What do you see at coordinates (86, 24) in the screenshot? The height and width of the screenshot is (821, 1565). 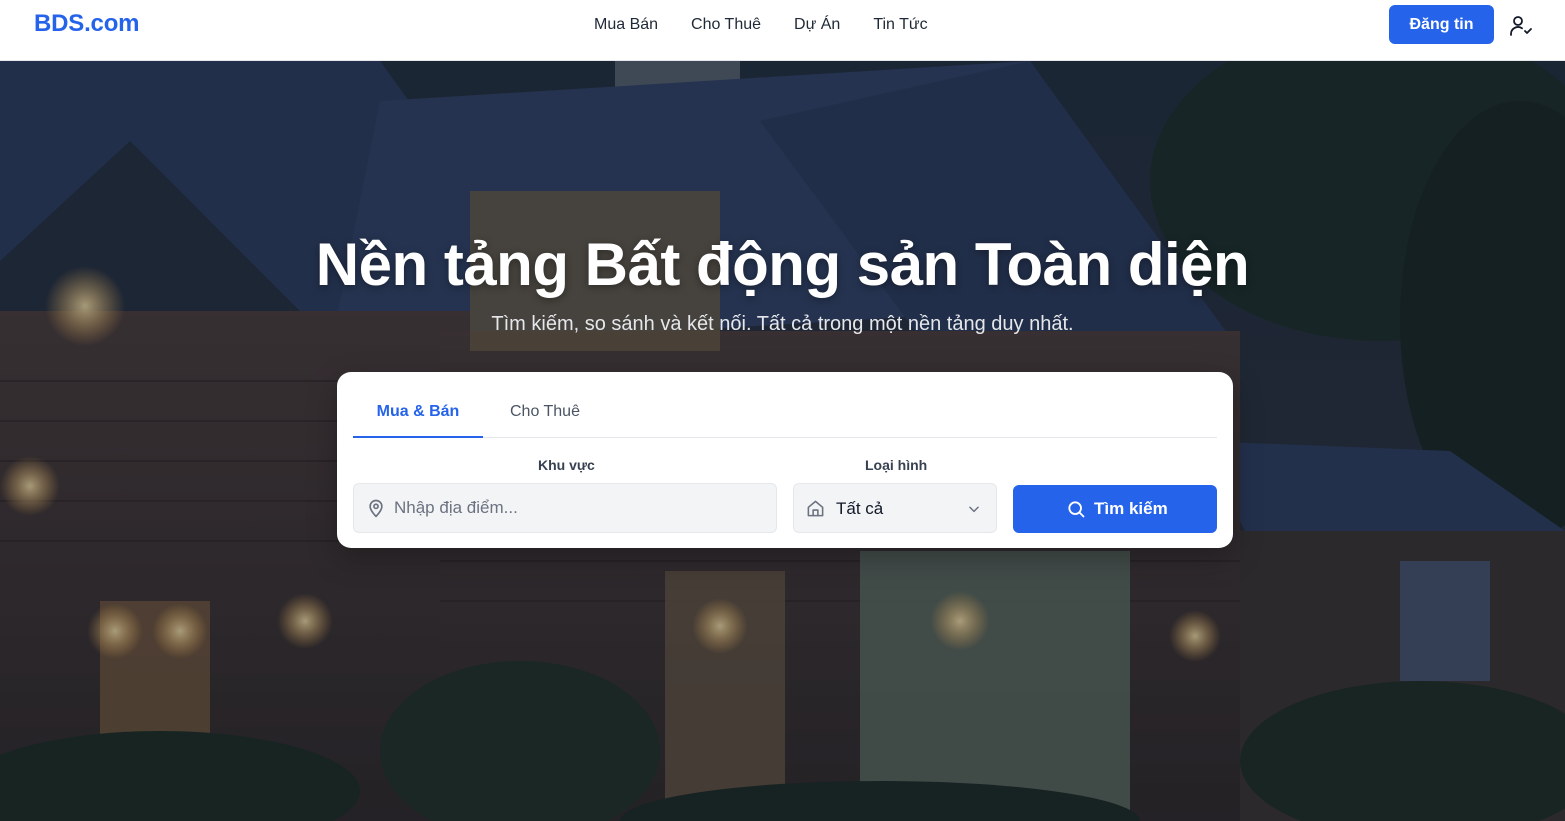 I see `site-logo: BDS.com` at bounding box center [86, 24].